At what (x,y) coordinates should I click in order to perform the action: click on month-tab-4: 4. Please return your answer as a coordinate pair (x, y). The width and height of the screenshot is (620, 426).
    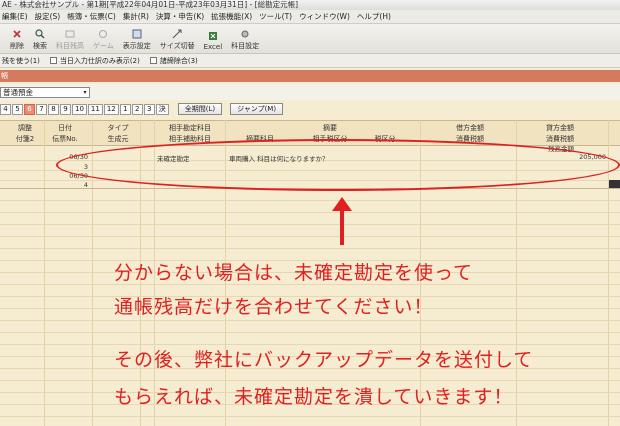
    Looking at the image, I should click on (5, 109).